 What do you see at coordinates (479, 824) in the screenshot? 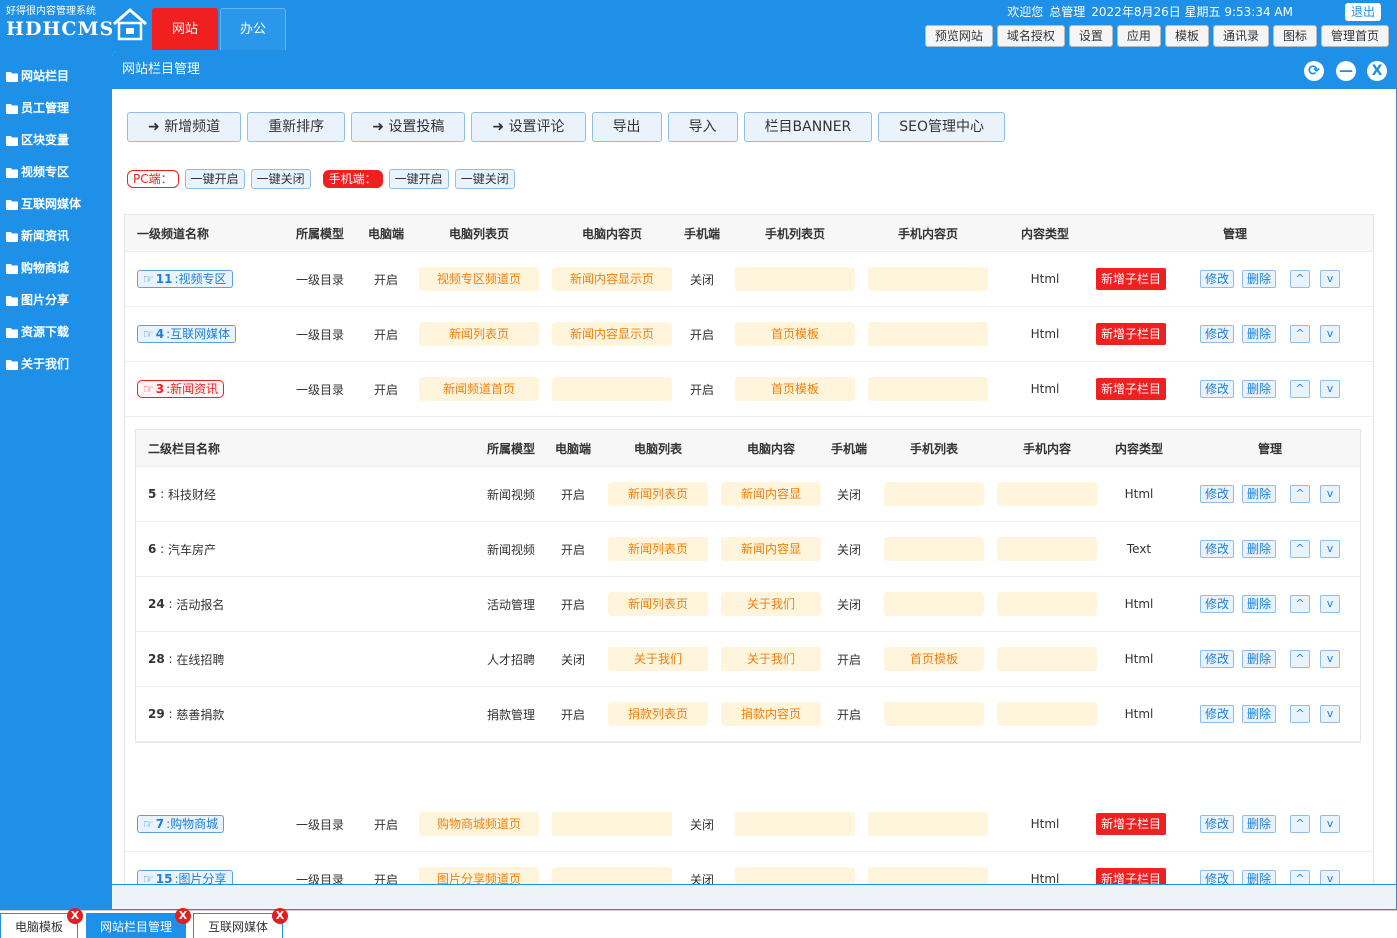
I see `pc-list-template: 购物商城频道页` at bounding box center [479, 824].